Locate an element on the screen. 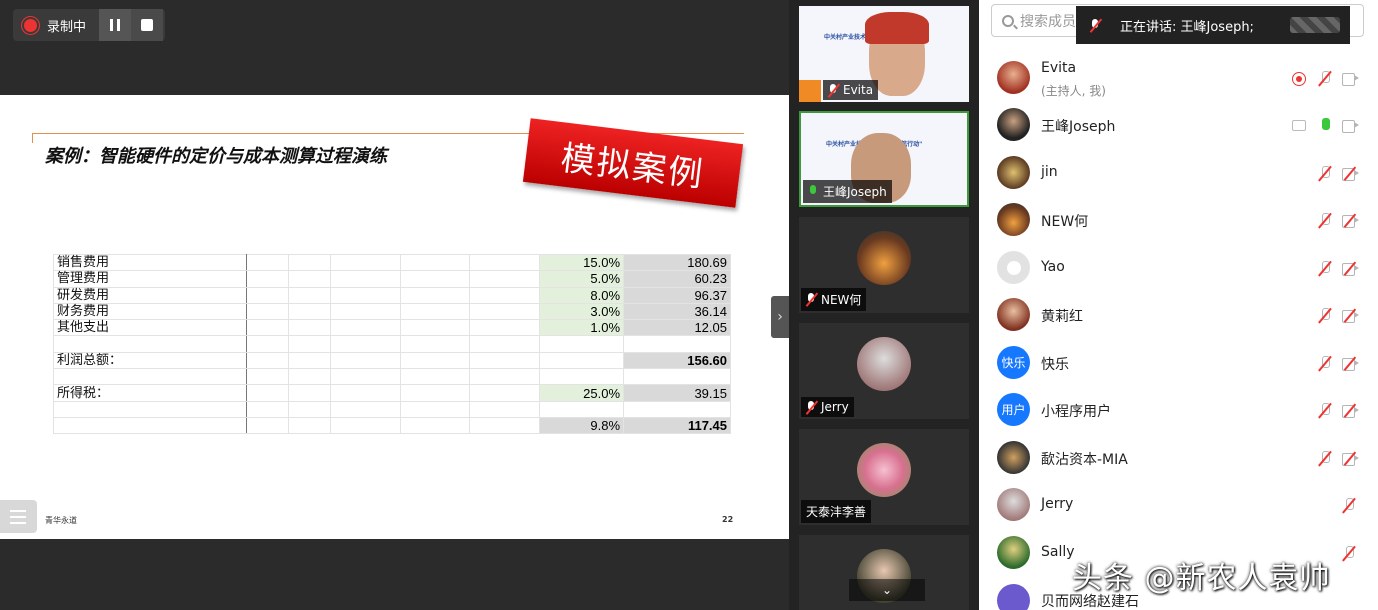 The image size is (1378, 610). row-value: 36.14 is located at coordinates (677, 311).